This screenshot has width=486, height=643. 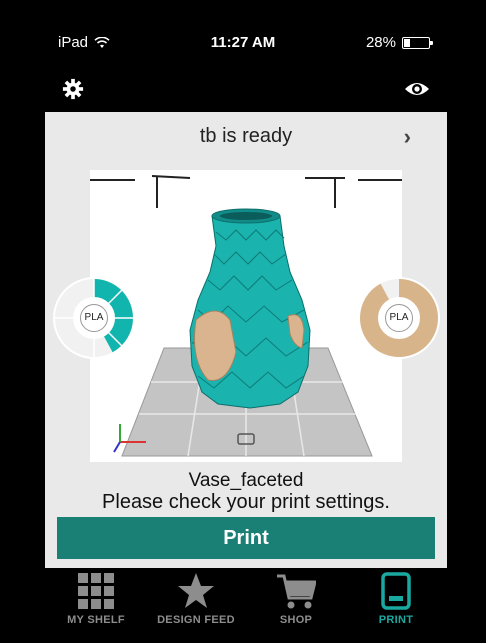 I want to click on left-filament-label: PLA, so click(x=94, y=318).